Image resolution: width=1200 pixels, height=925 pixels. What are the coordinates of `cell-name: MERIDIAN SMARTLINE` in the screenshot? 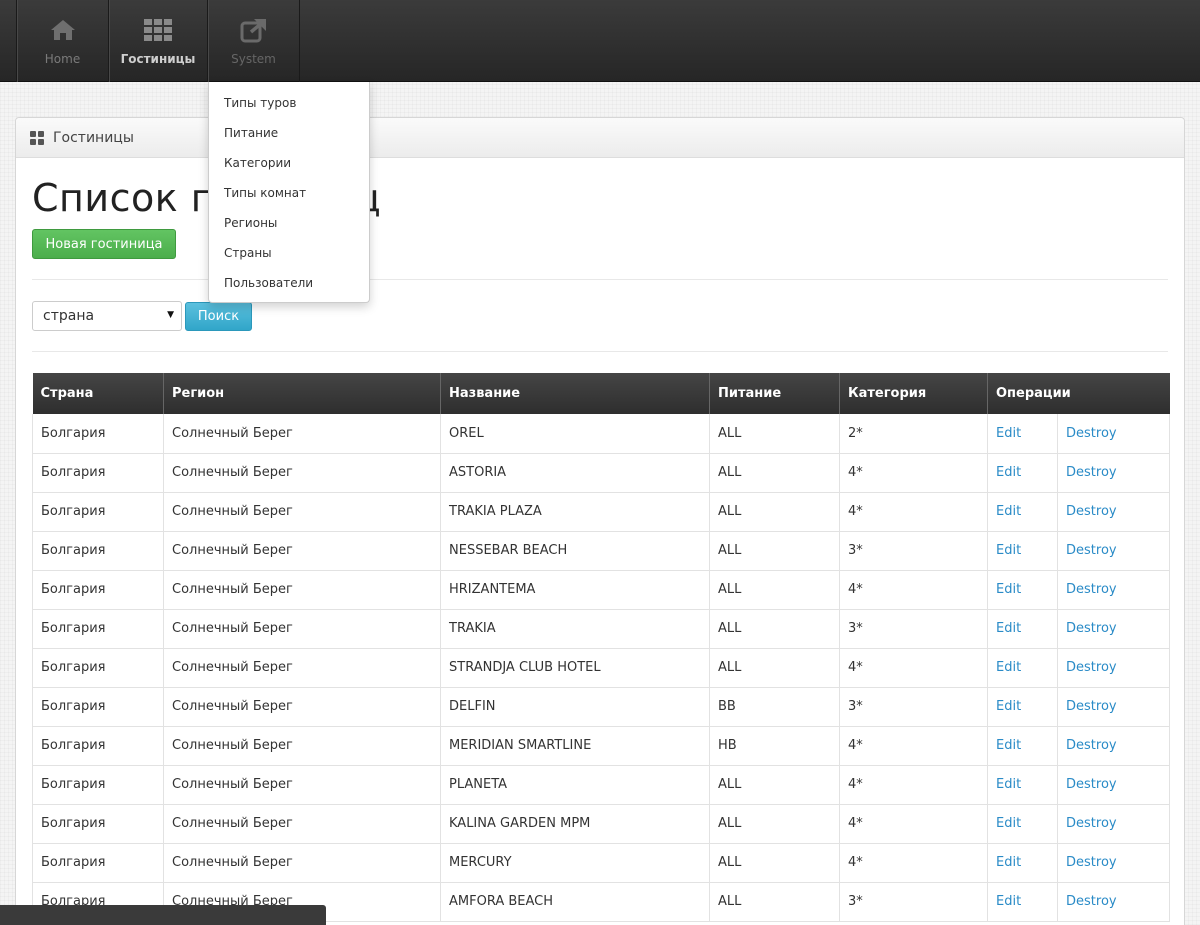 It's located at (575, 746).